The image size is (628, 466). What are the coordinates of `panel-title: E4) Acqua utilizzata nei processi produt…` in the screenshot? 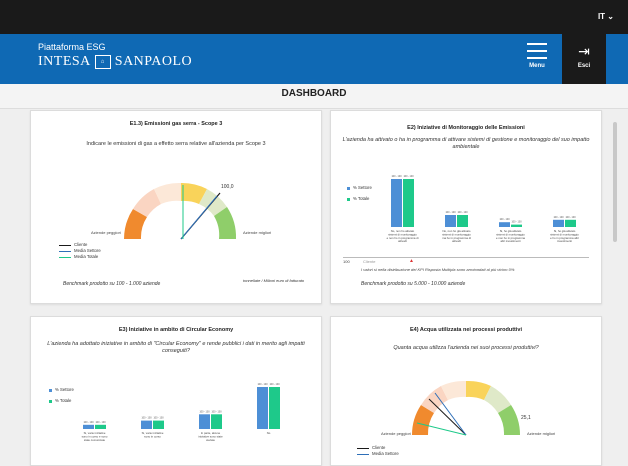 It's located at (466, 330).